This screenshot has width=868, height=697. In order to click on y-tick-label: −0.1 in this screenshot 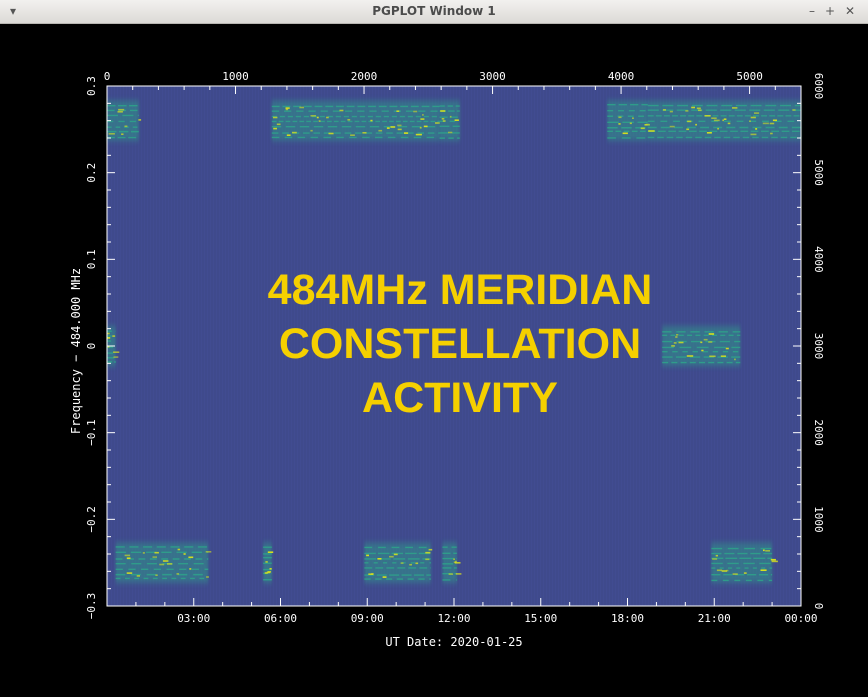, I will do `click(91, 432)`.